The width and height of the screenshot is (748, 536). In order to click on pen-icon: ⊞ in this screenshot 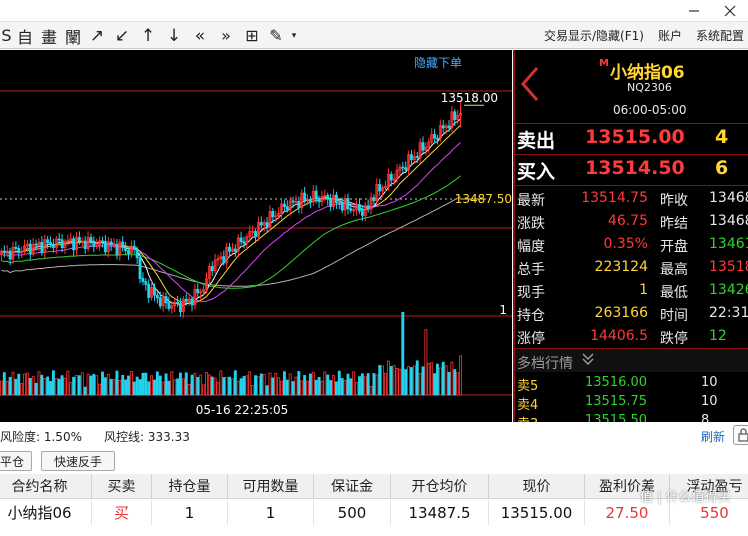, I will do `click(252, 36)`.